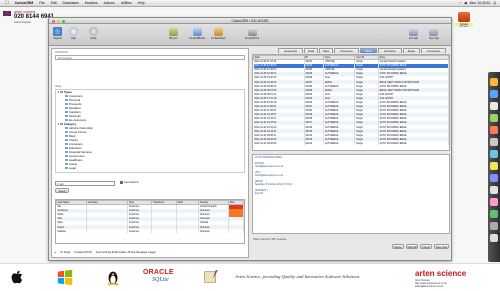  I want to click on menu-utilities: Utilities, so click(126, 3).